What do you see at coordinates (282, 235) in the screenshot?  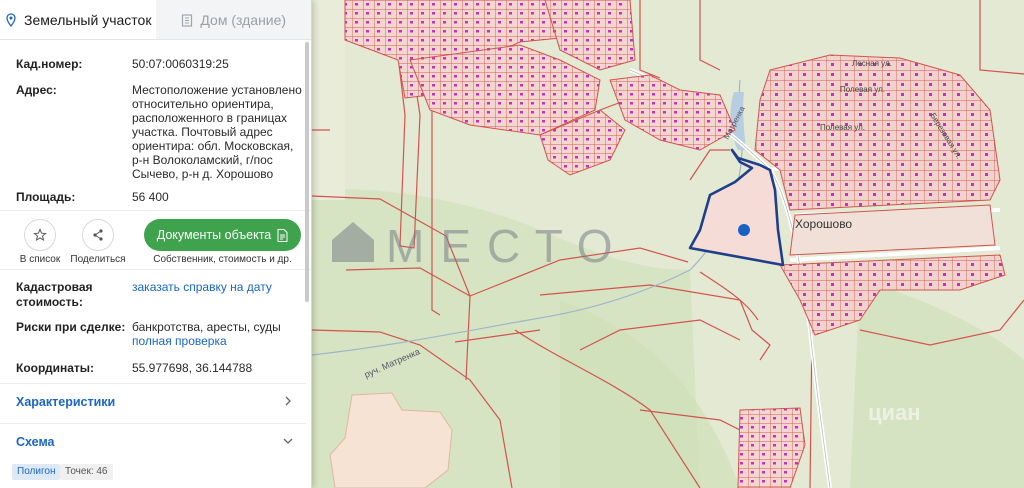 I see `document-icon` at bounding box center [282, 235].